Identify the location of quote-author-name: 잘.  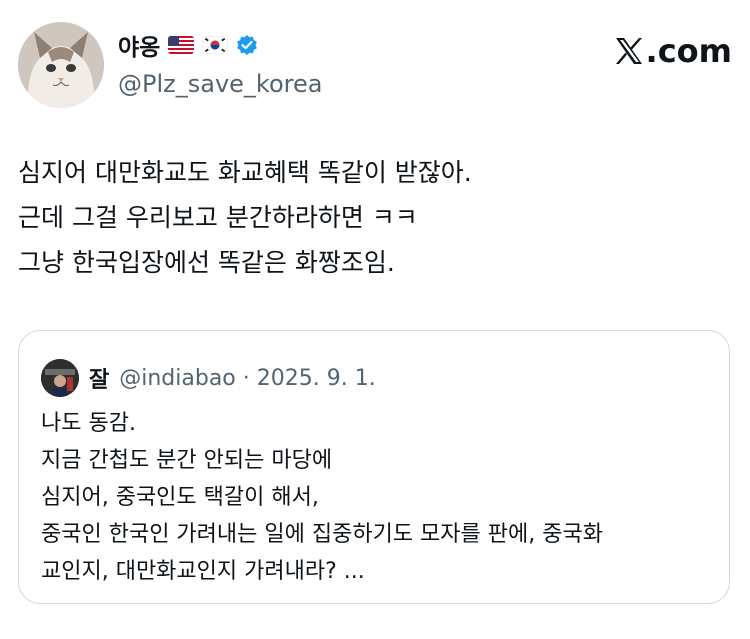
(99, 378).